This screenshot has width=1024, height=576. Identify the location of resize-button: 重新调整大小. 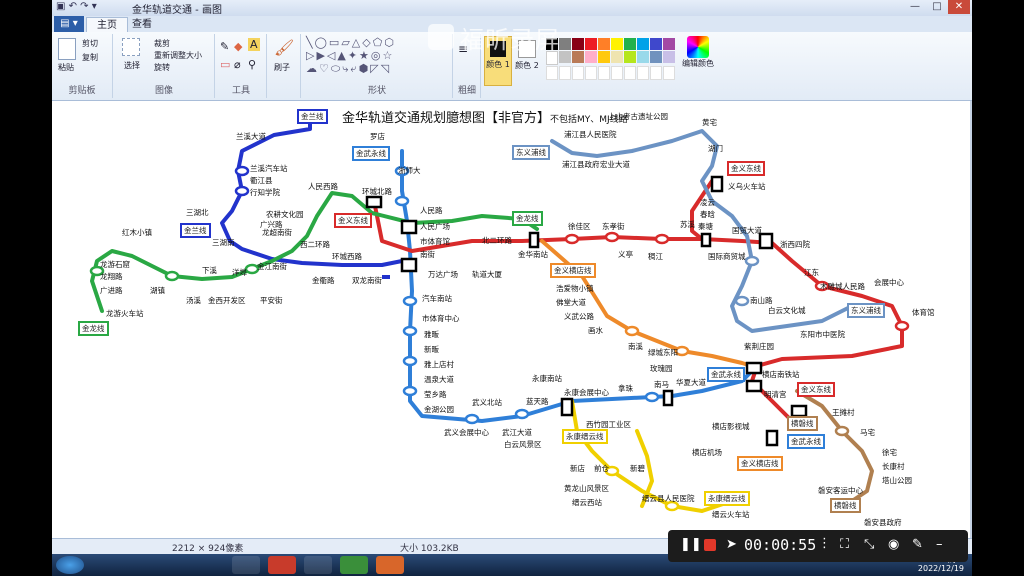
(178, 55).